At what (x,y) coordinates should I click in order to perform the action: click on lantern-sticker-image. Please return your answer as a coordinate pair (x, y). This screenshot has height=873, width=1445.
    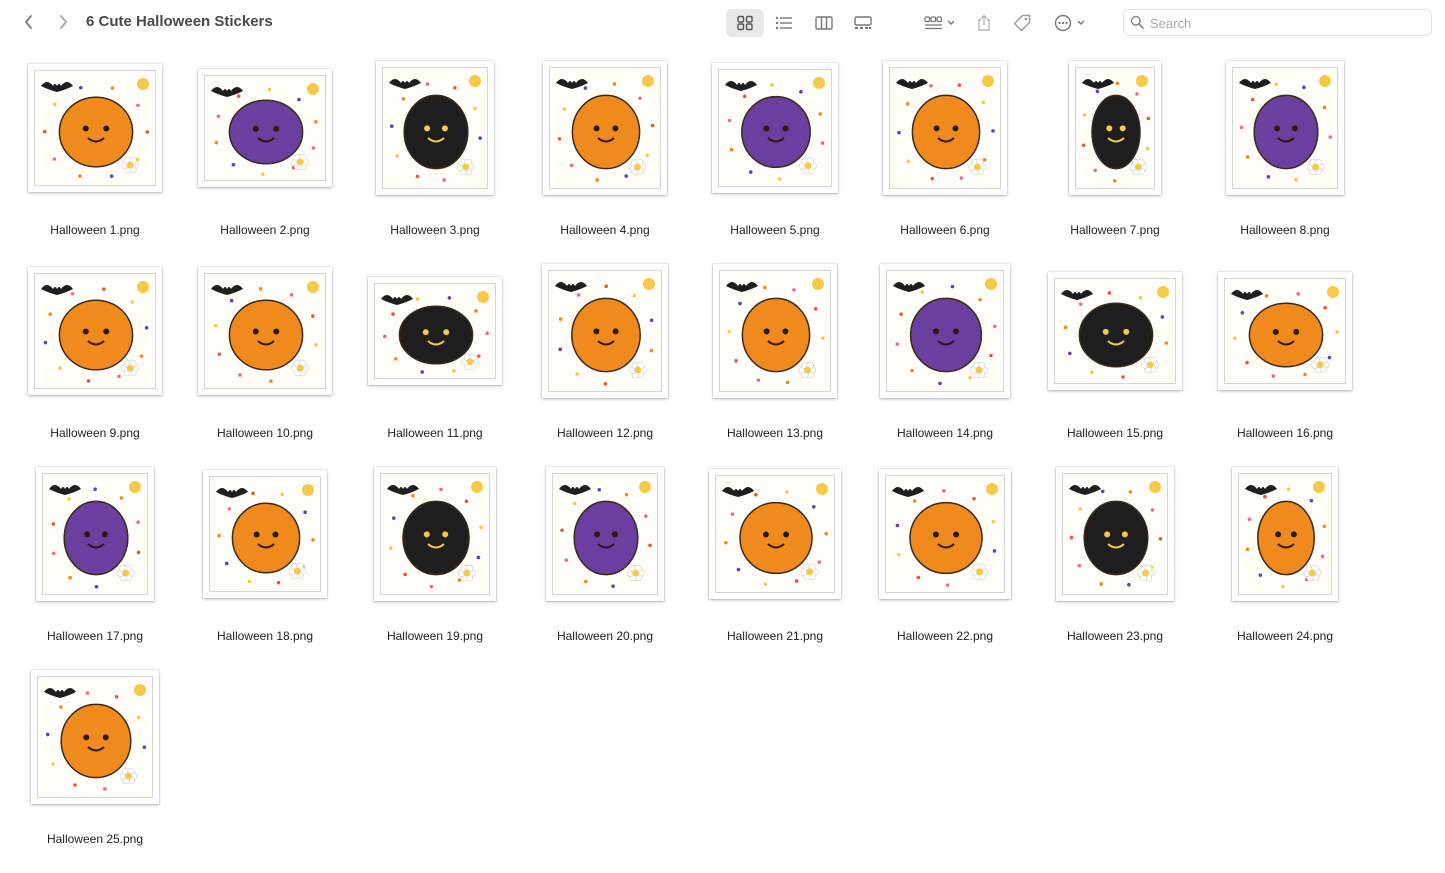
    Looking at the image, I should click on (1285, 534).